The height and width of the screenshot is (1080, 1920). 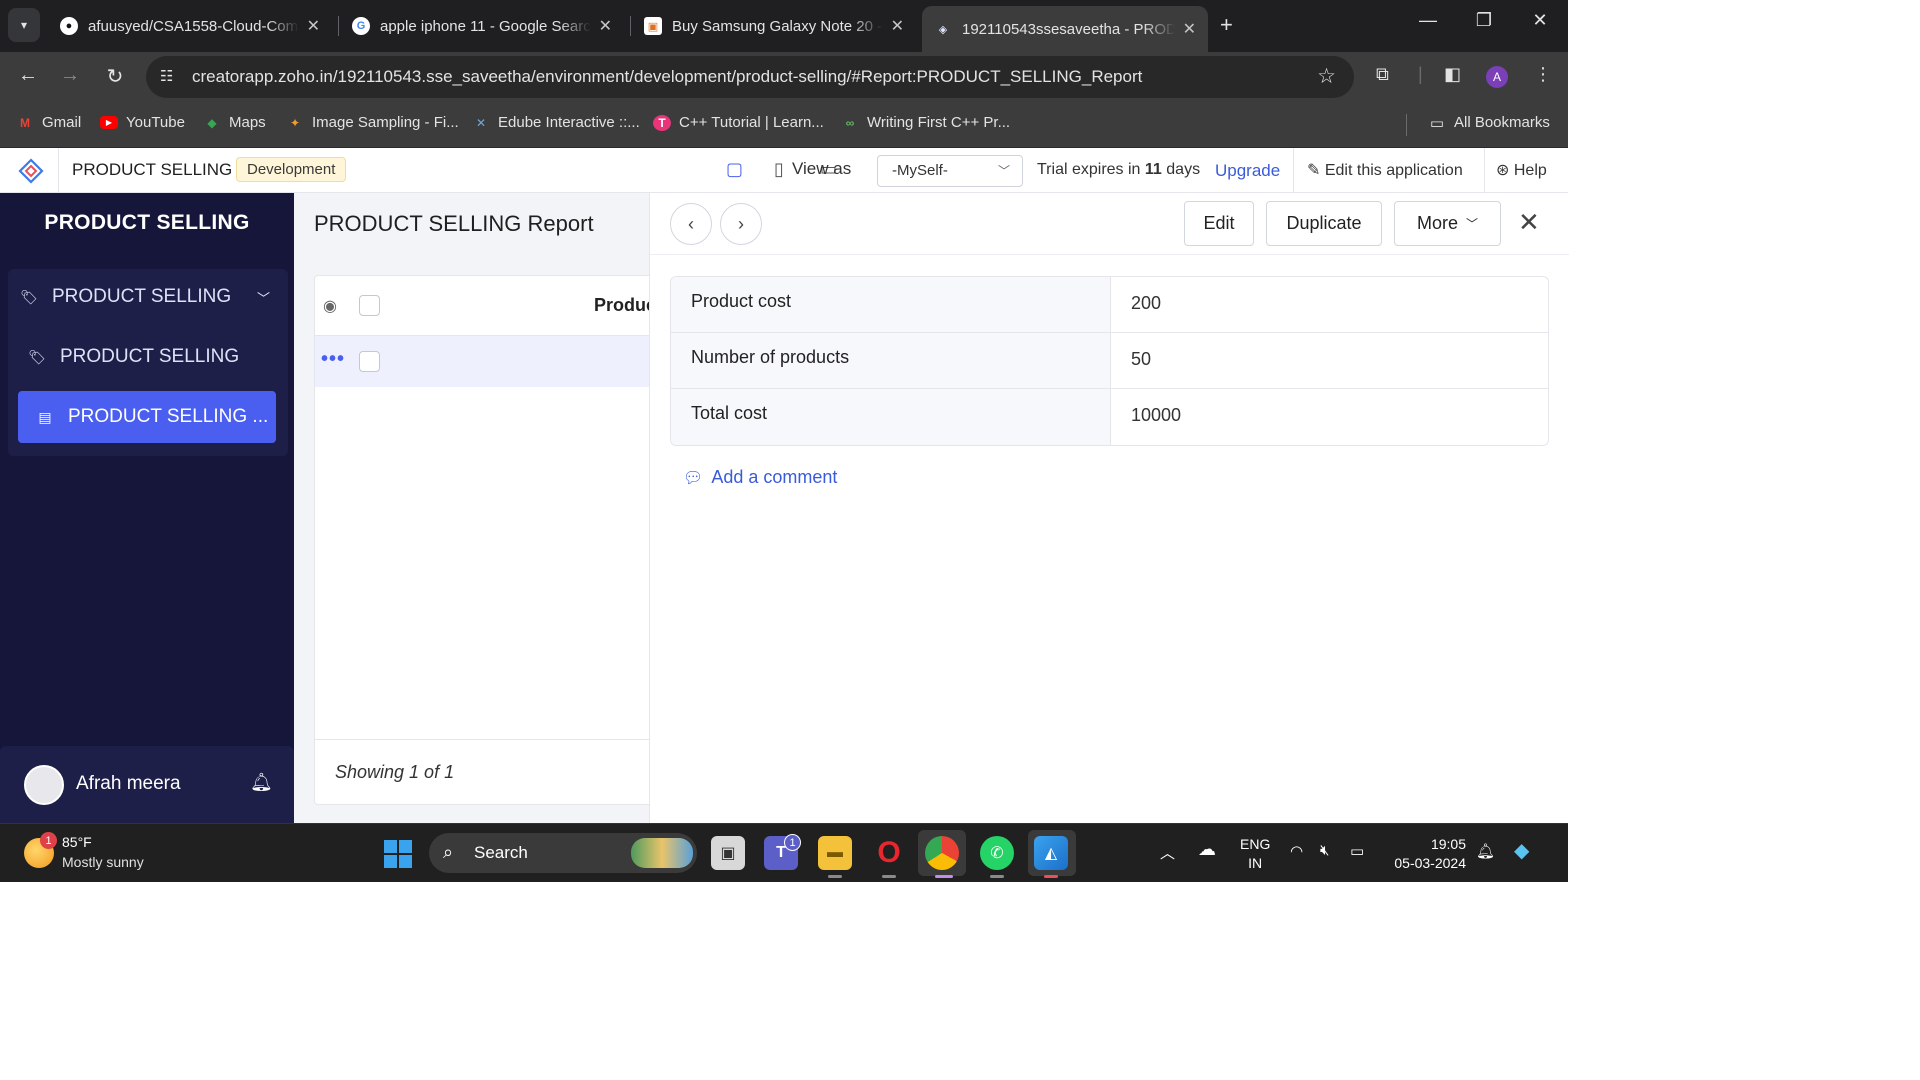 I want to click on youtube-icon: ▶, so click(x=109, y=122).